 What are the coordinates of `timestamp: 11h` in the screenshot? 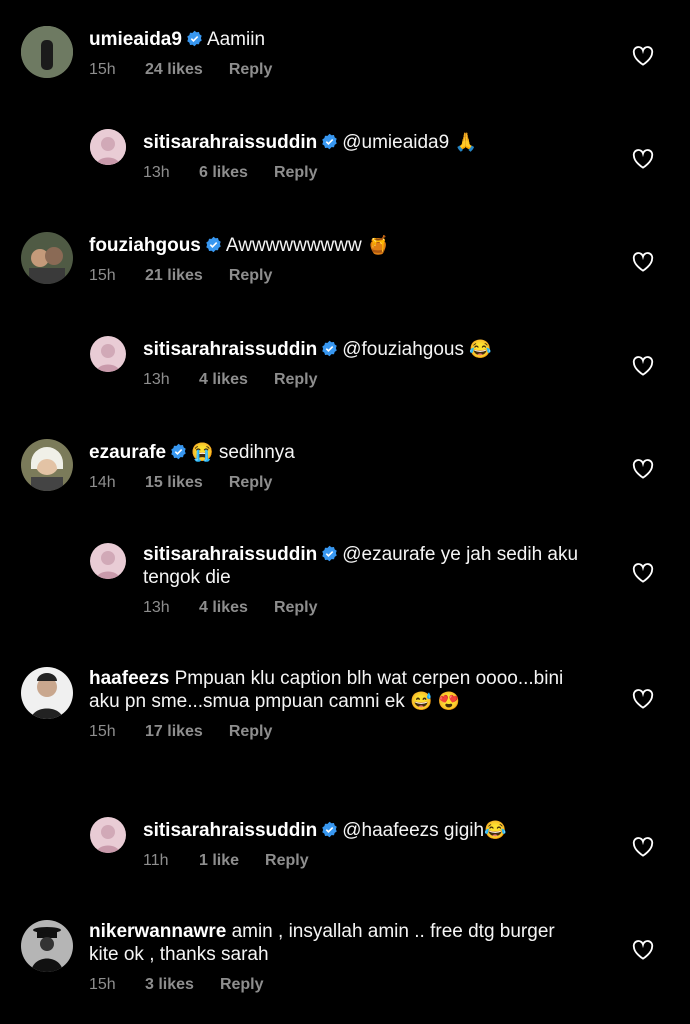 It's located at (156, 860).